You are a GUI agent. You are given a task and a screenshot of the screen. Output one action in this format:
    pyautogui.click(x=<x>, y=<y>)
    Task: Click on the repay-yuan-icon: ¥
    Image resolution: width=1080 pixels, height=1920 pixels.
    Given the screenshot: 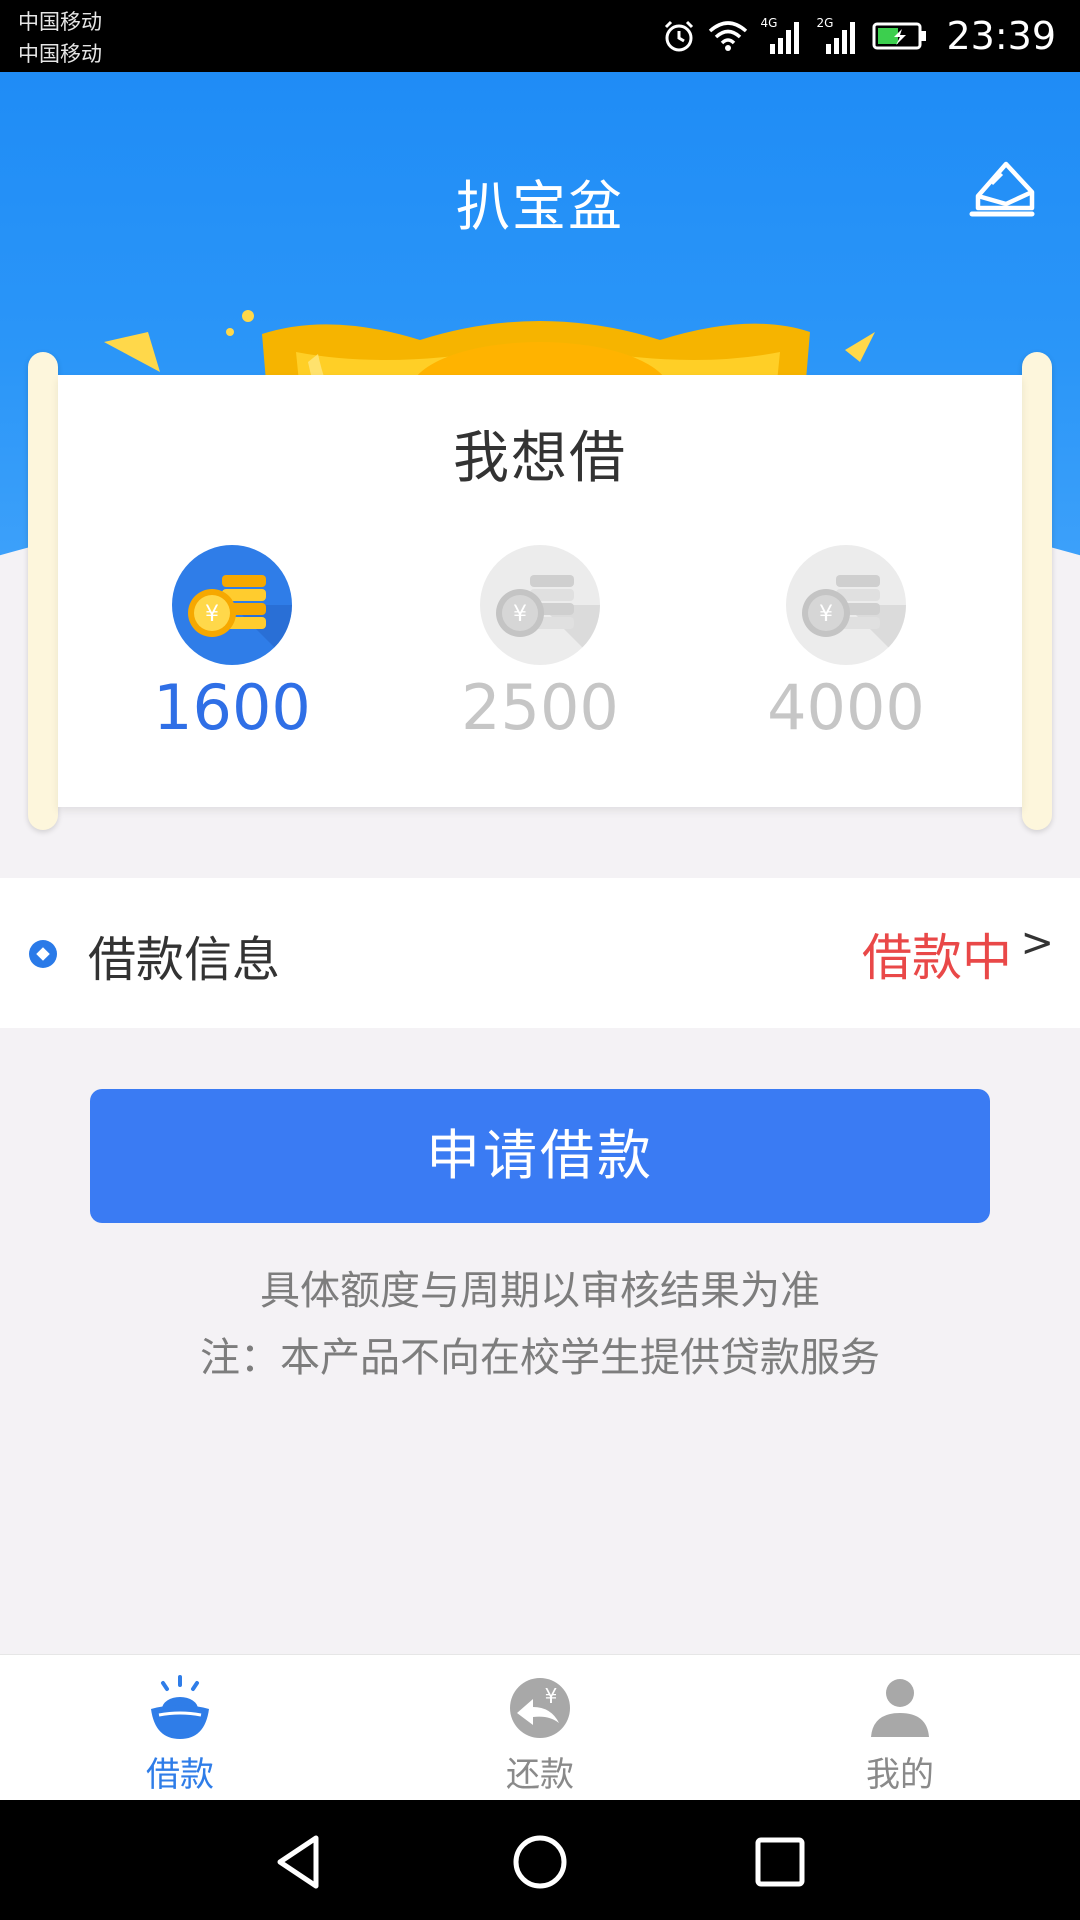 What is the action you would take?
    pyautogui.click(x=540, y=1708)
    